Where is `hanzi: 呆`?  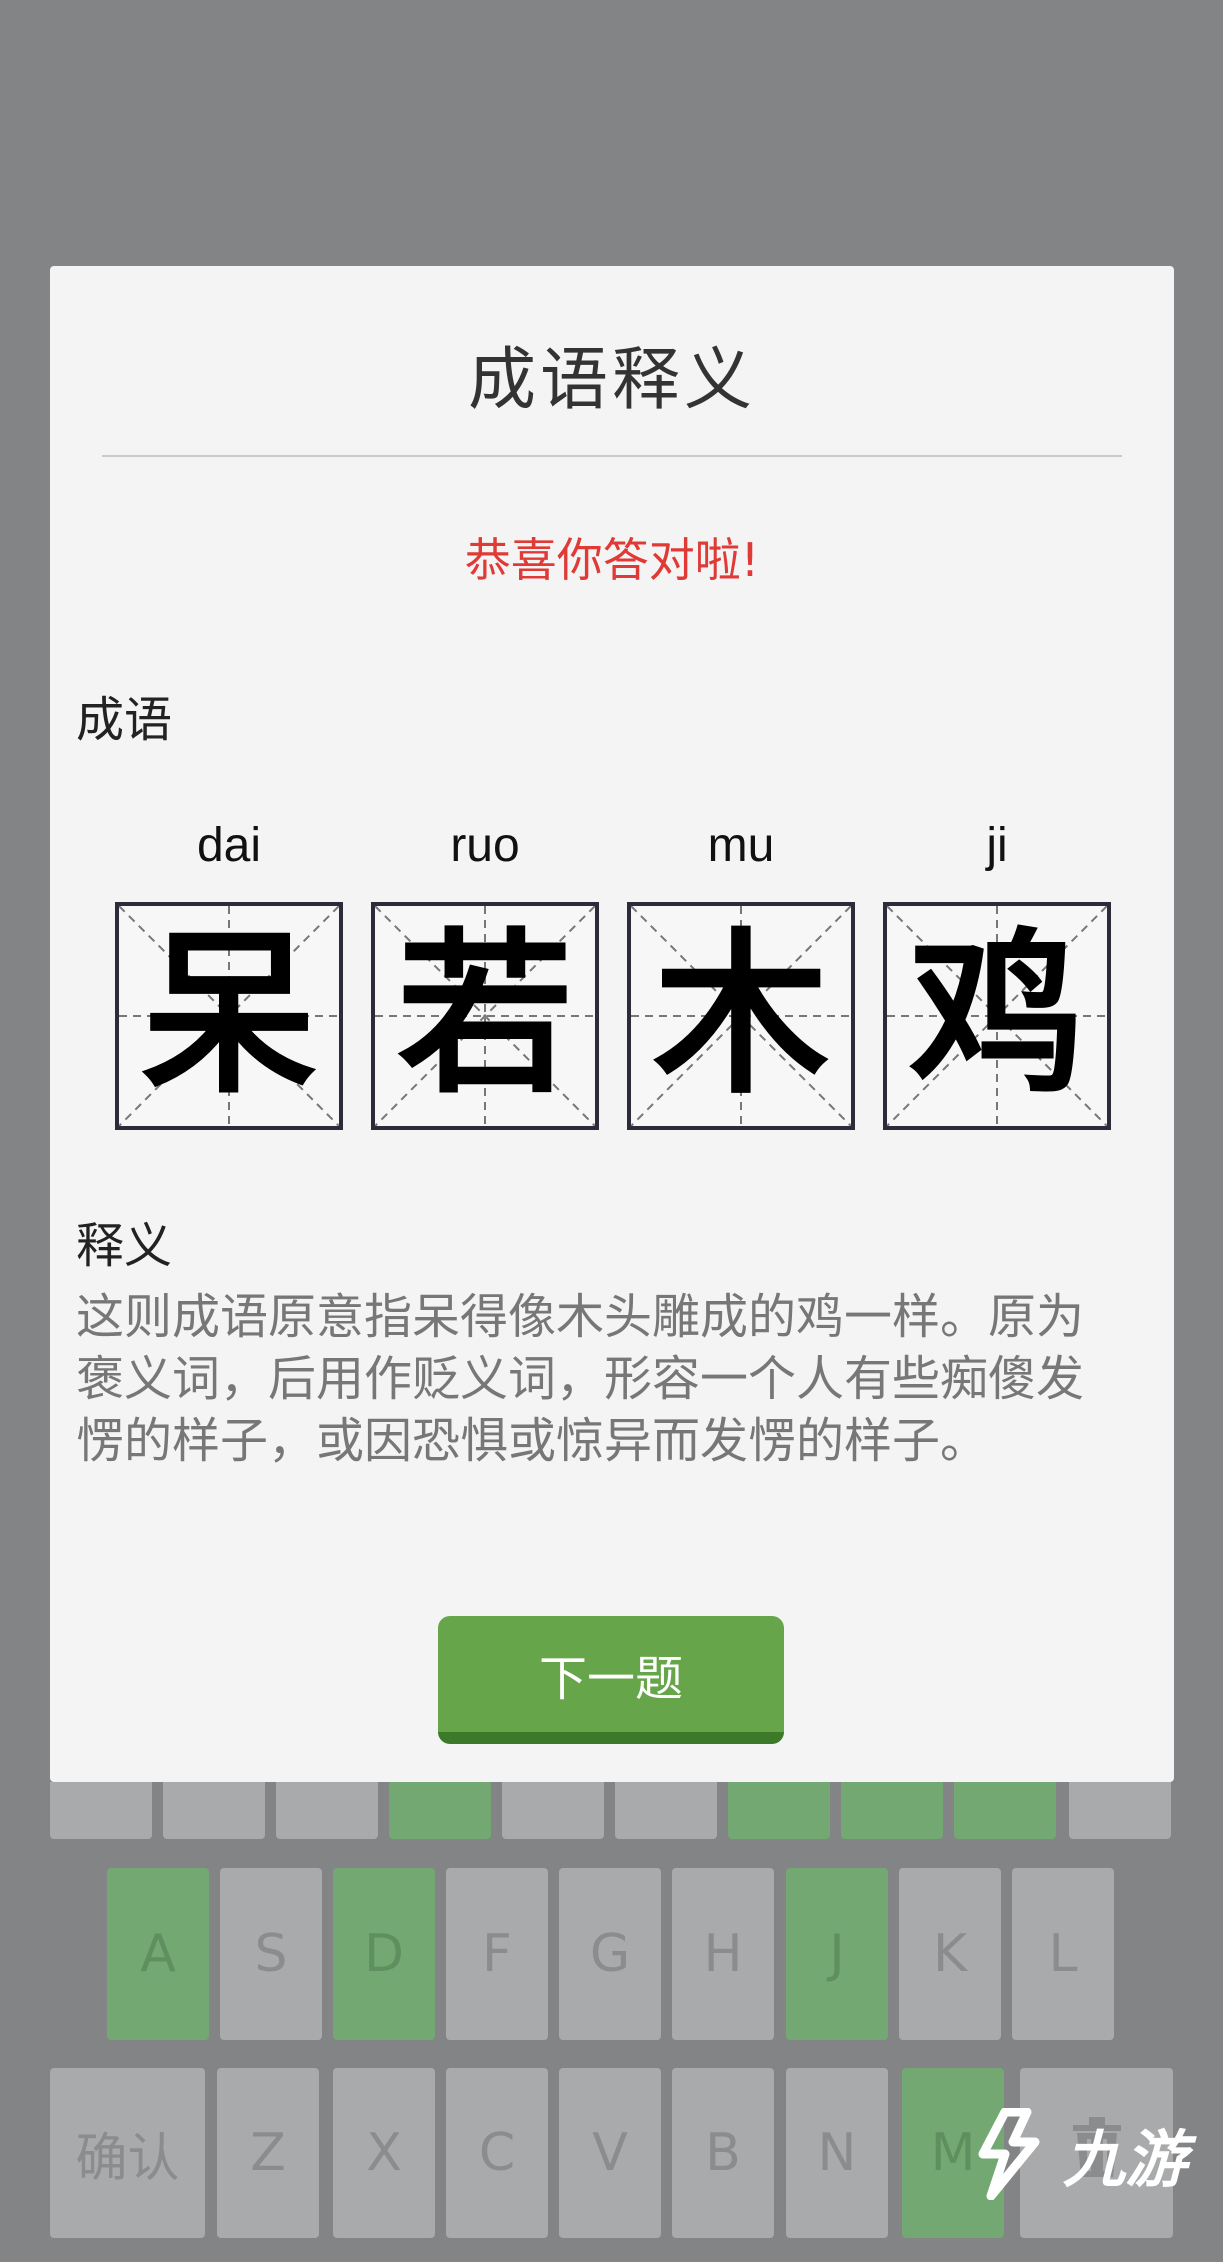
hanzi: 呆 is located at coordinates (228, 1015).